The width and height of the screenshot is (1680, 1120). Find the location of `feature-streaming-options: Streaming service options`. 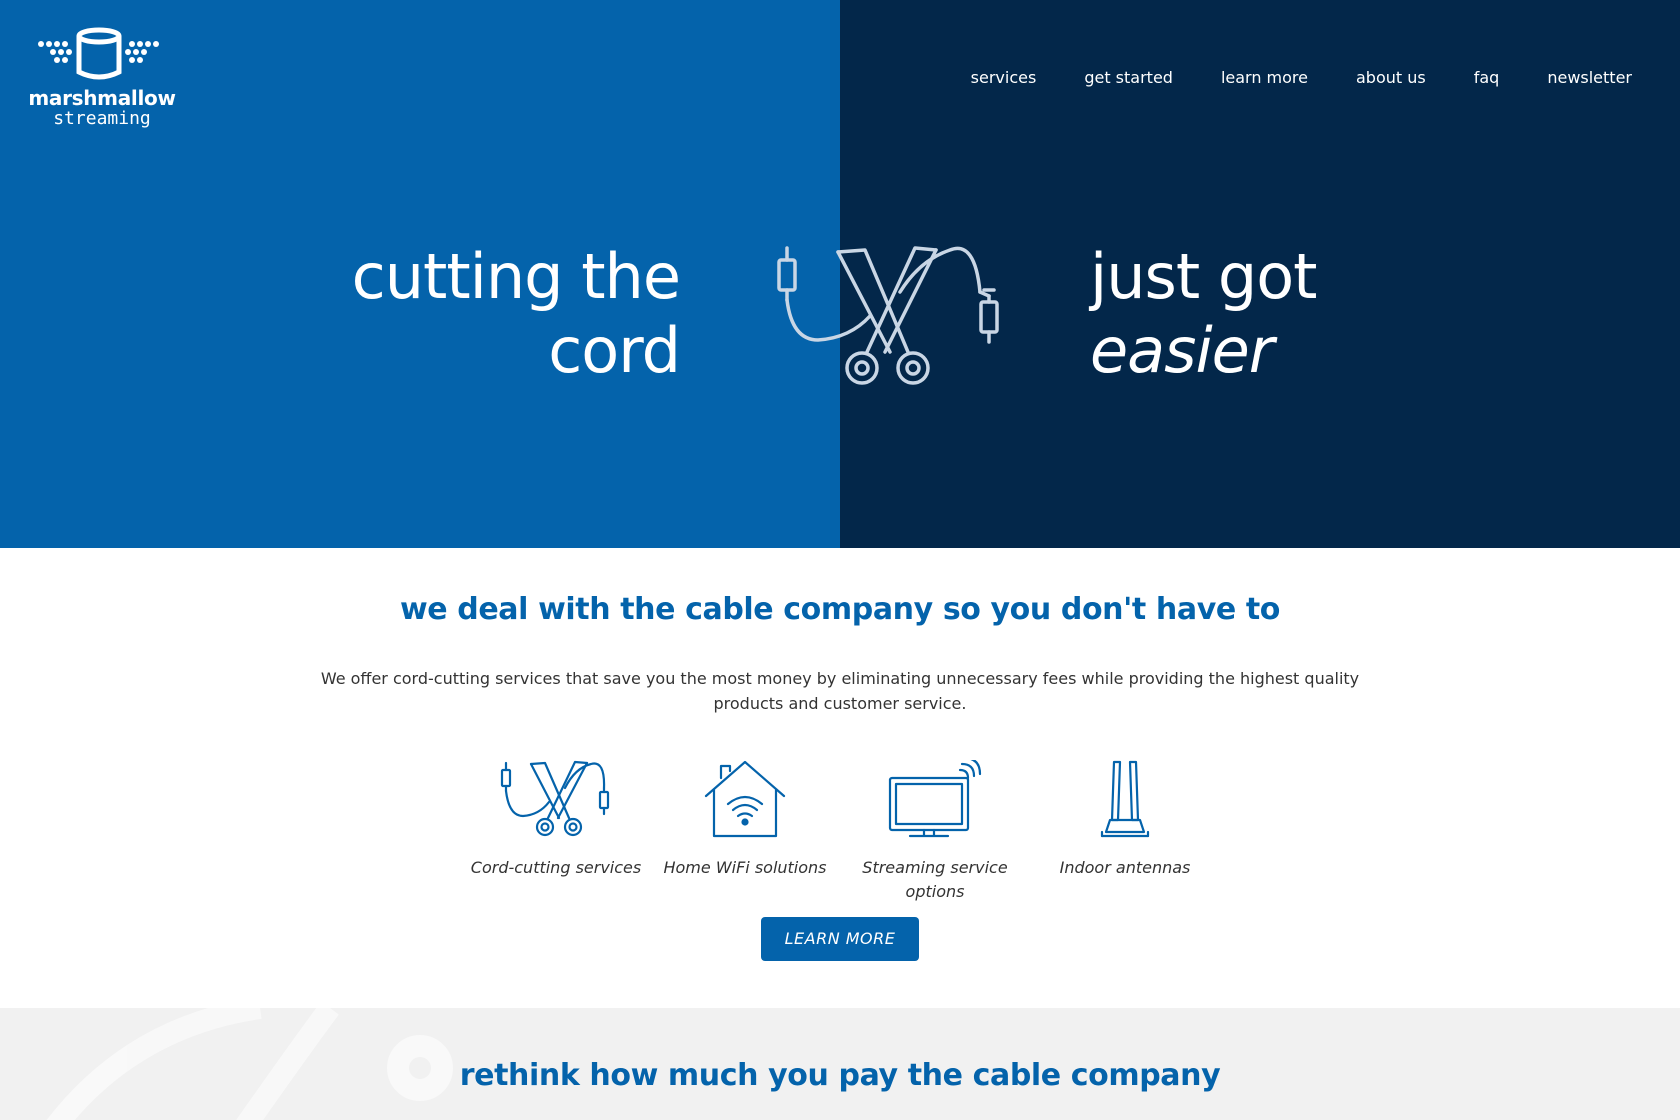

feature-streaming-options: Streaming service options is located at coordinates (935, 832).